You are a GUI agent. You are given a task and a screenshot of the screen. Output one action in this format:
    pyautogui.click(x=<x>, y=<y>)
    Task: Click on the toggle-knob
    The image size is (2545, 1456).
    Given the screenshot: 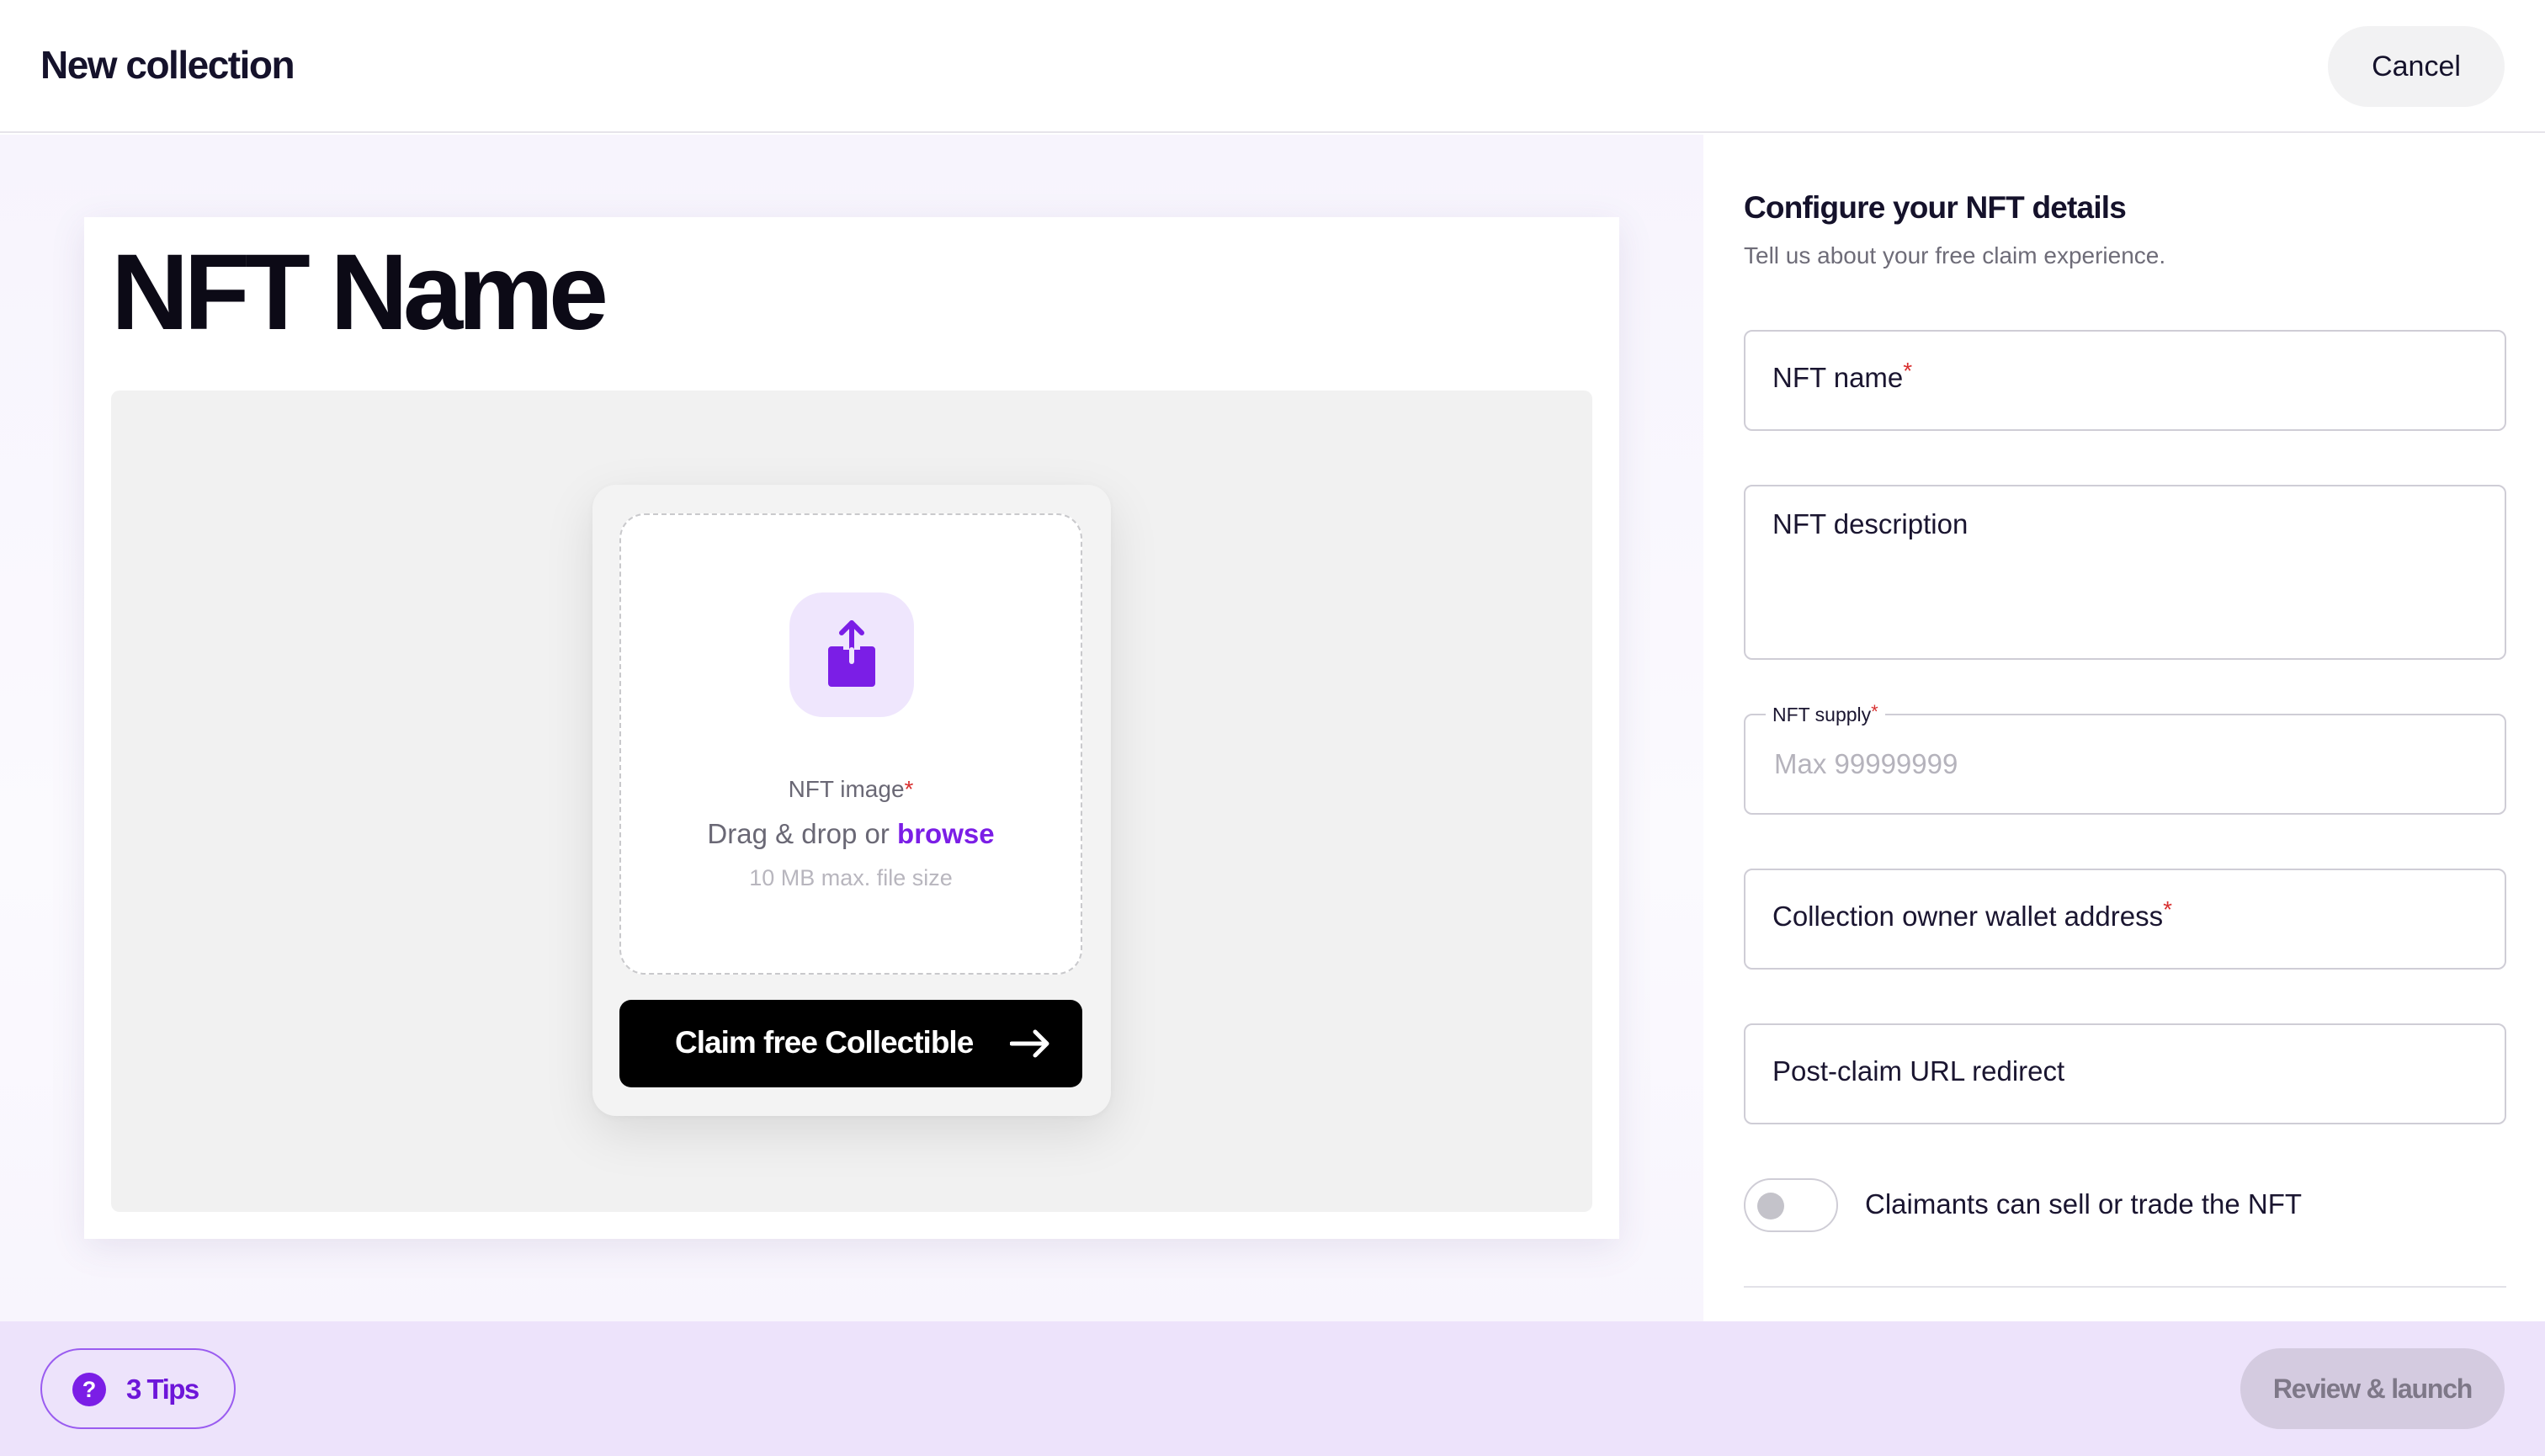 What is the action you would take?
    pyautogui.click(x=1771, y=1206)
    